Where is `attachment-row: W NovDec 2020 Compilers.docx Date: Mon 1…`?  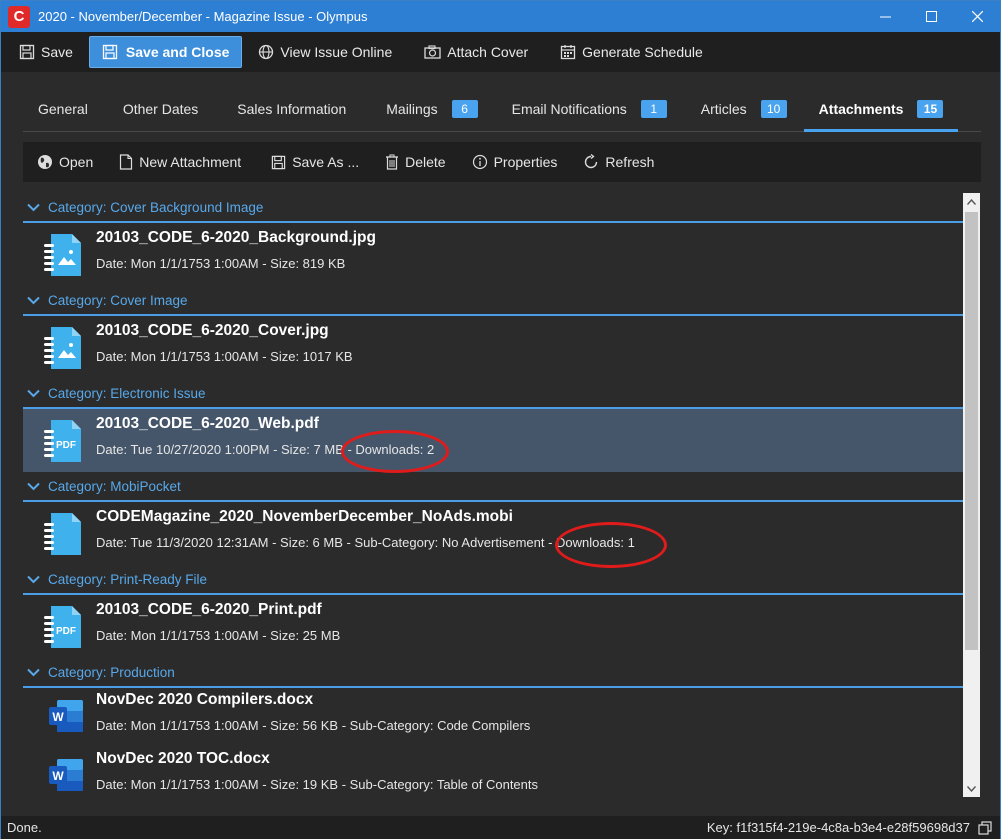
attachment-row: W NovDec 2020 Compilers.docx Date: Mon 1… is located at coordinates (493, 717).